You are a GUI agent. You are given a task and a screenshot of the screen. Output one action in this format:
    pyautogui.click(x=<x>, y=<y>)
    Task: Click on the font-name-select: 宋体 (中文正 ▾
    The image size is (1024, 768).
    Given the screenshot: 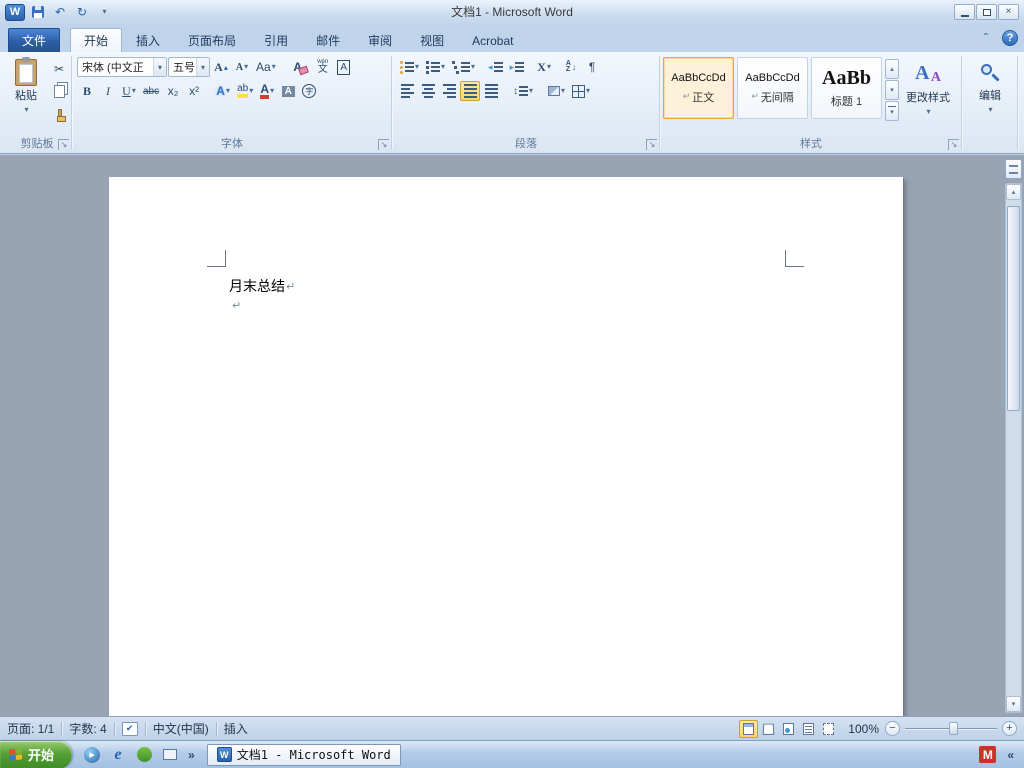 What is the action you would take?
    pyautogui.click(x=122, y=67)
    